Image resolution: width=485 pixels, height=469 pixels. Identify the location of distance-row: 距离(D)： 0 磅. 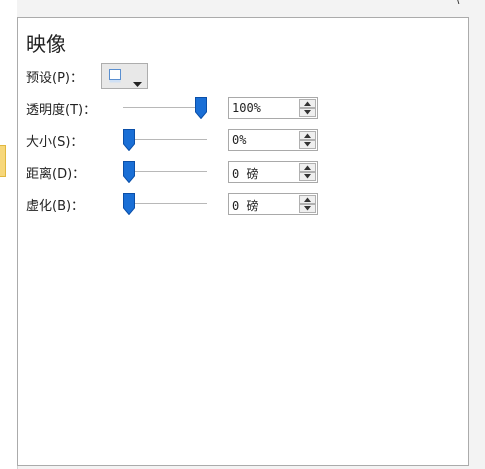
(176, 172).